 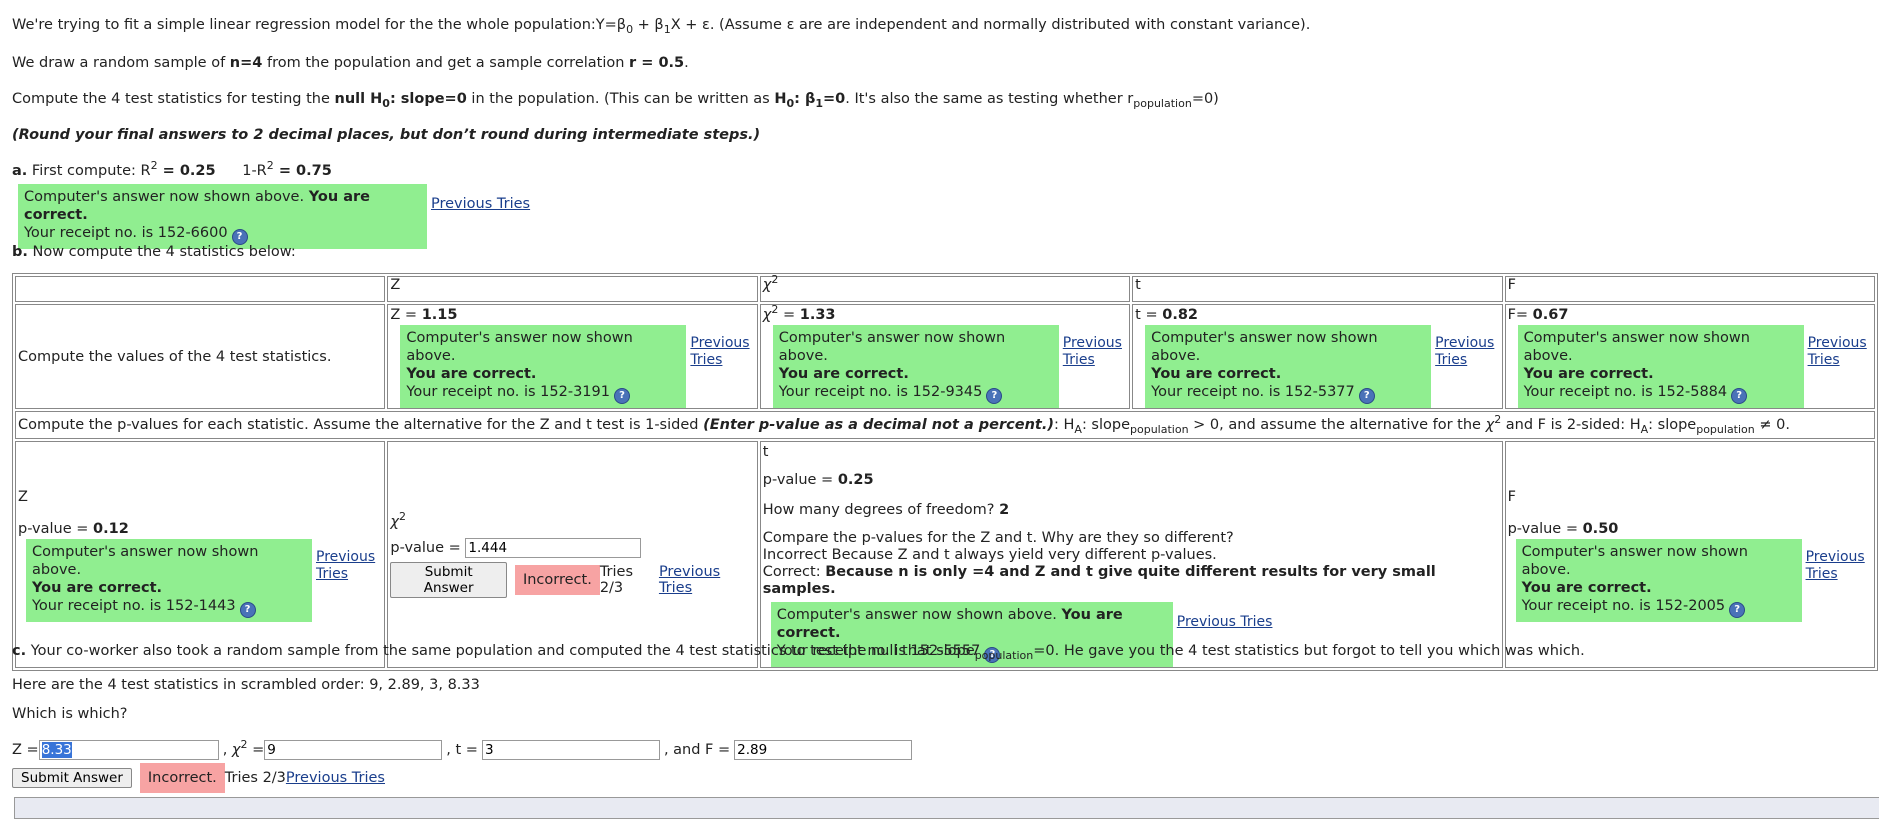 I want to click on sample-size: n=4, so click(x=246, y=63).